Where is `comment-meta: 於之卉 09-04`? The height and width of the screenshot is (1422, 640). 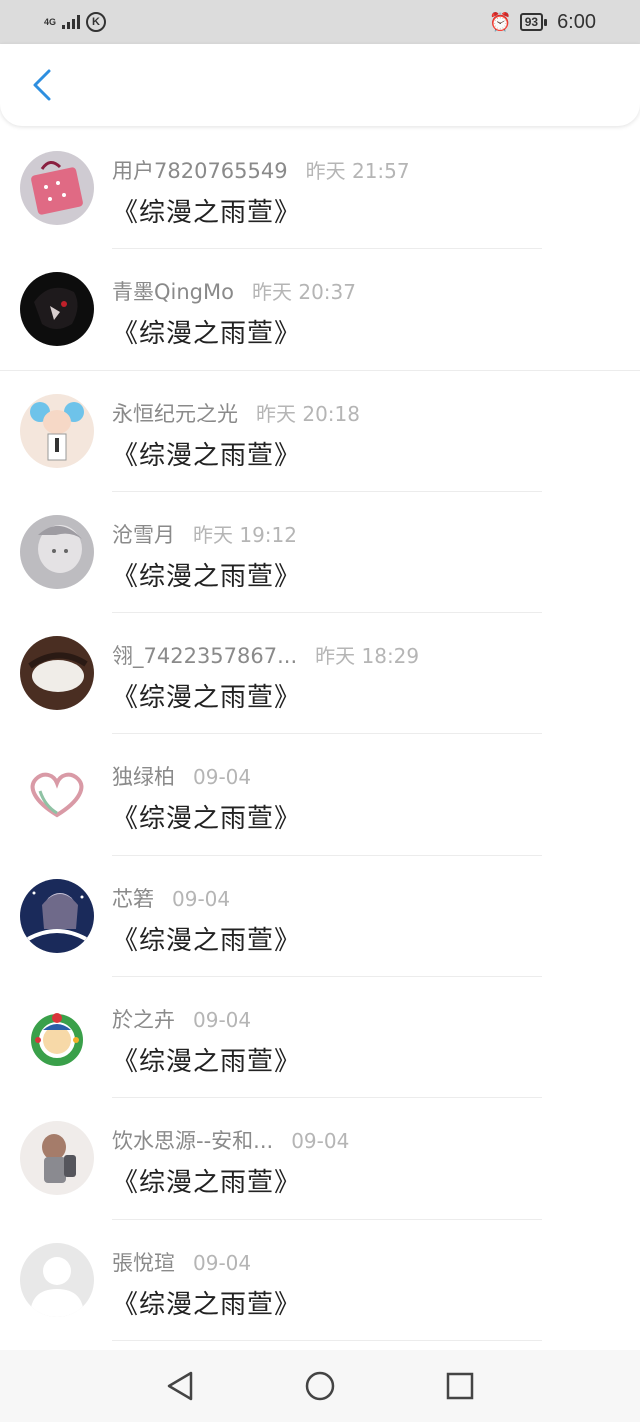
comment-meta: 於之卉 09-04 is located at coordinates (181, 1019).